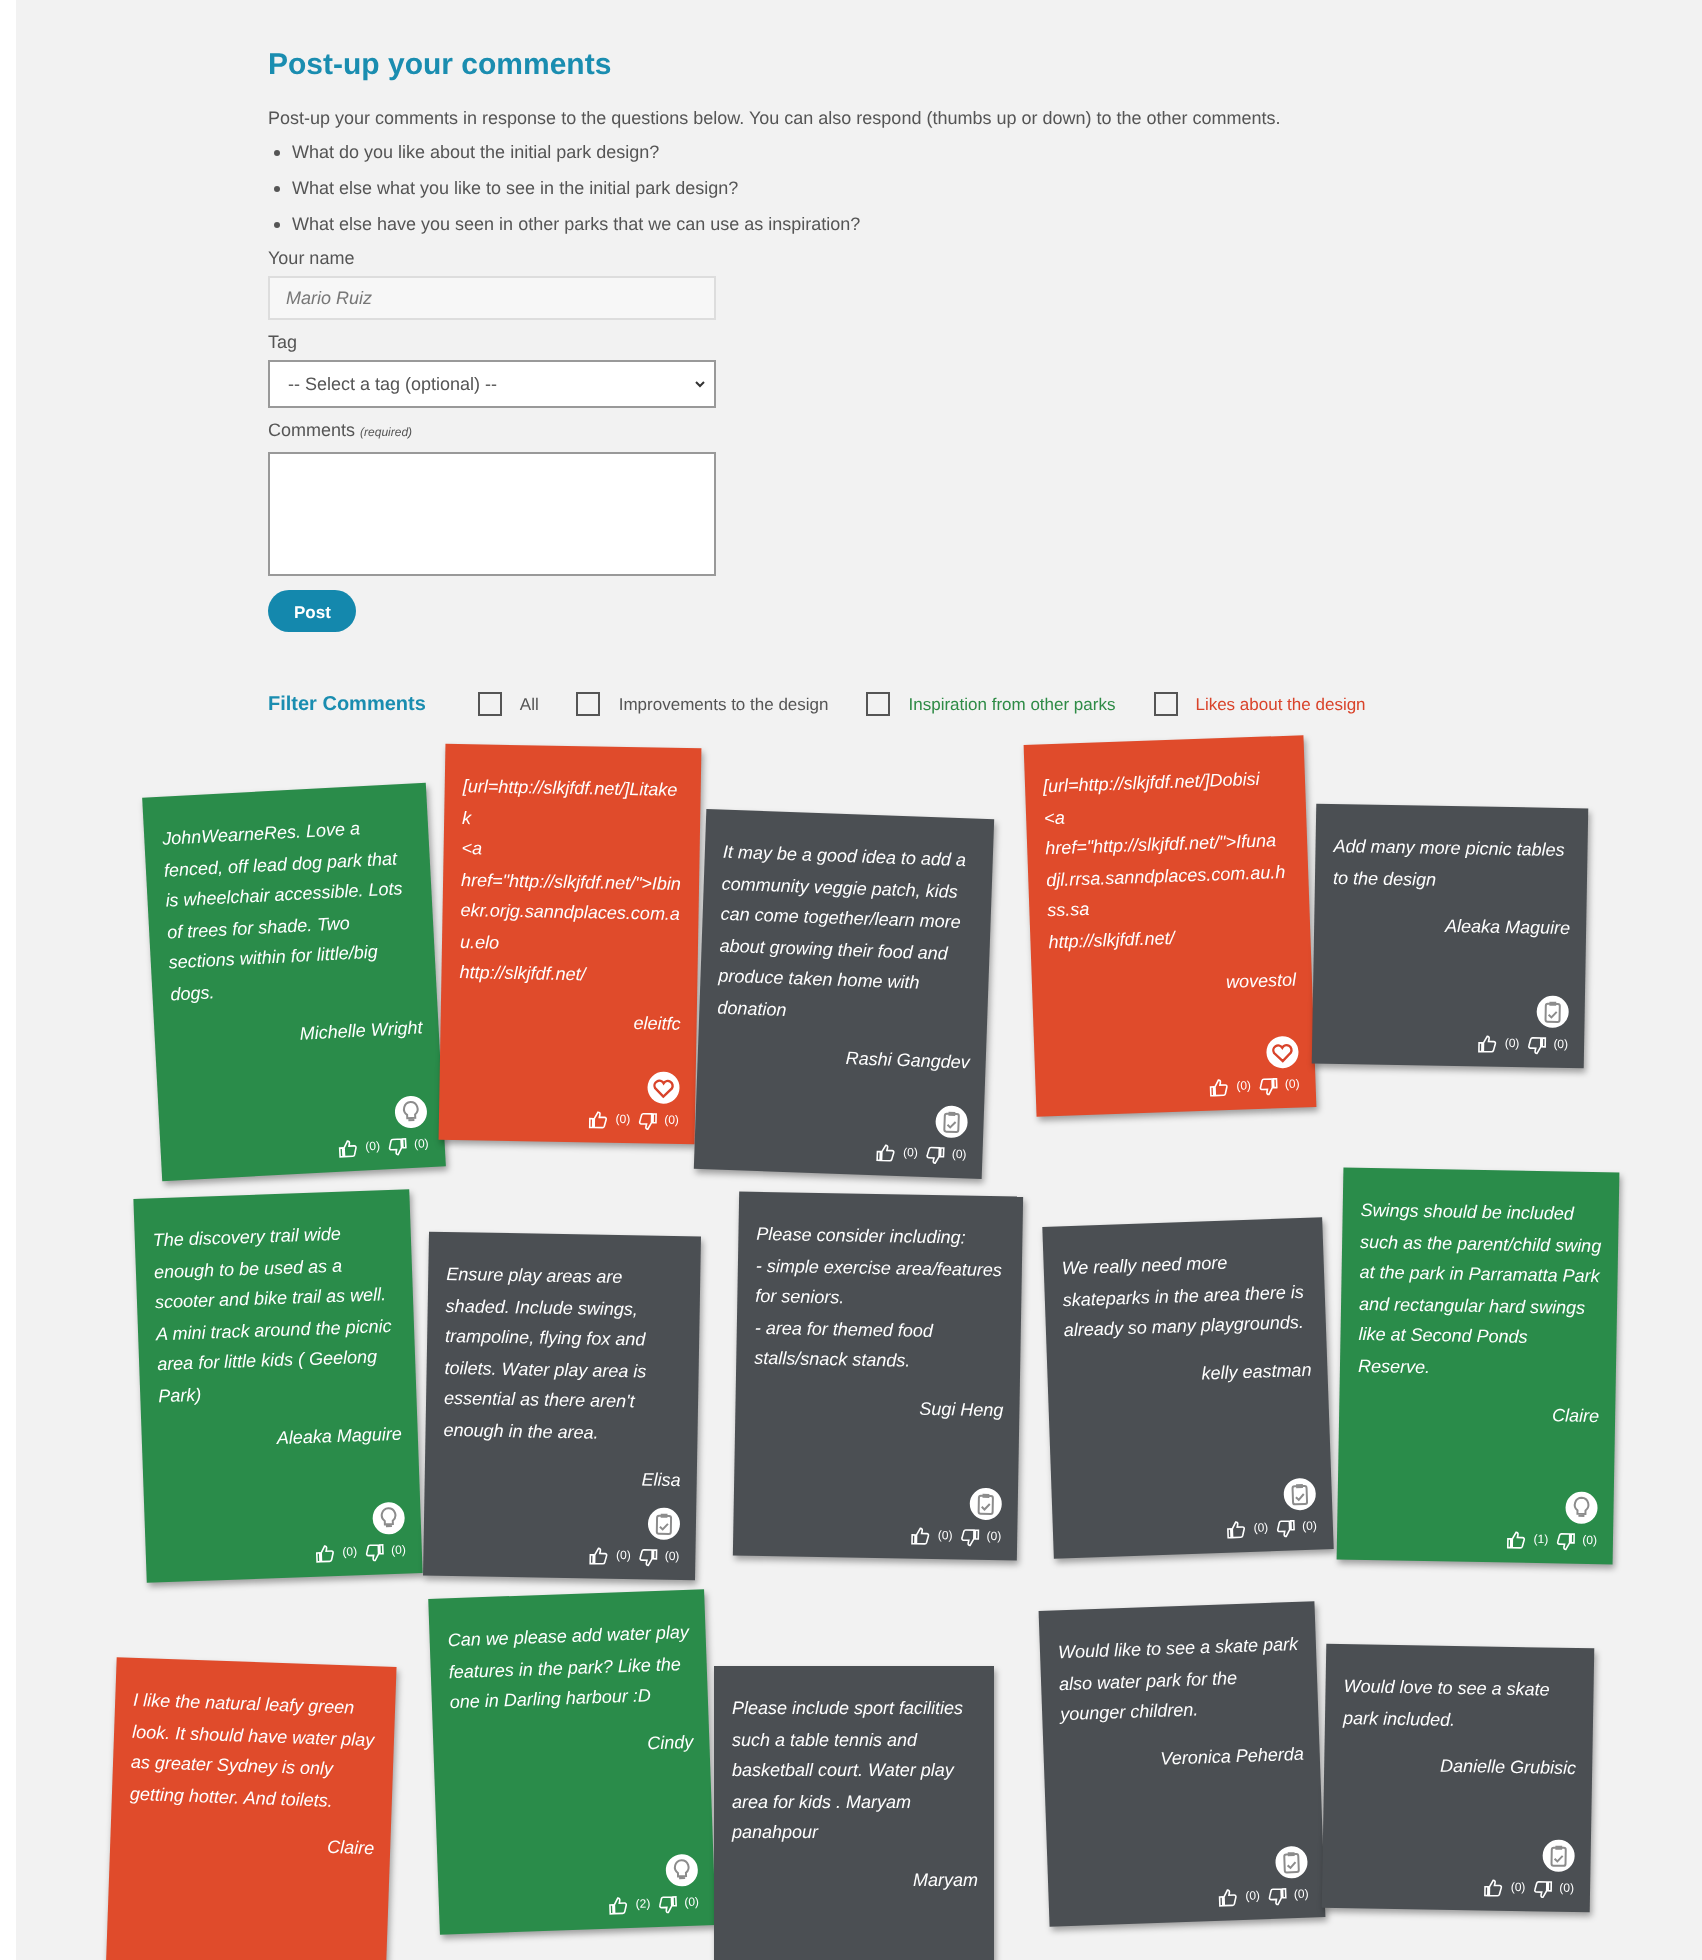 The image size is (1702, 1960). I want to click on filter-title: Filter Comments, so click(347, 704).